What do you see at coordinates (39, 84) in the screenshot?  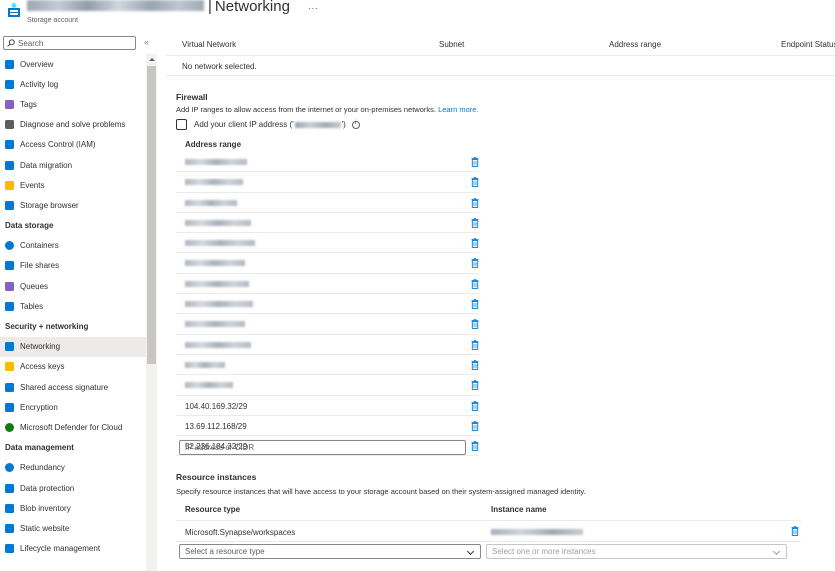 I see `sidebar-item-label: Activity log` at bounding box center [39, 84].